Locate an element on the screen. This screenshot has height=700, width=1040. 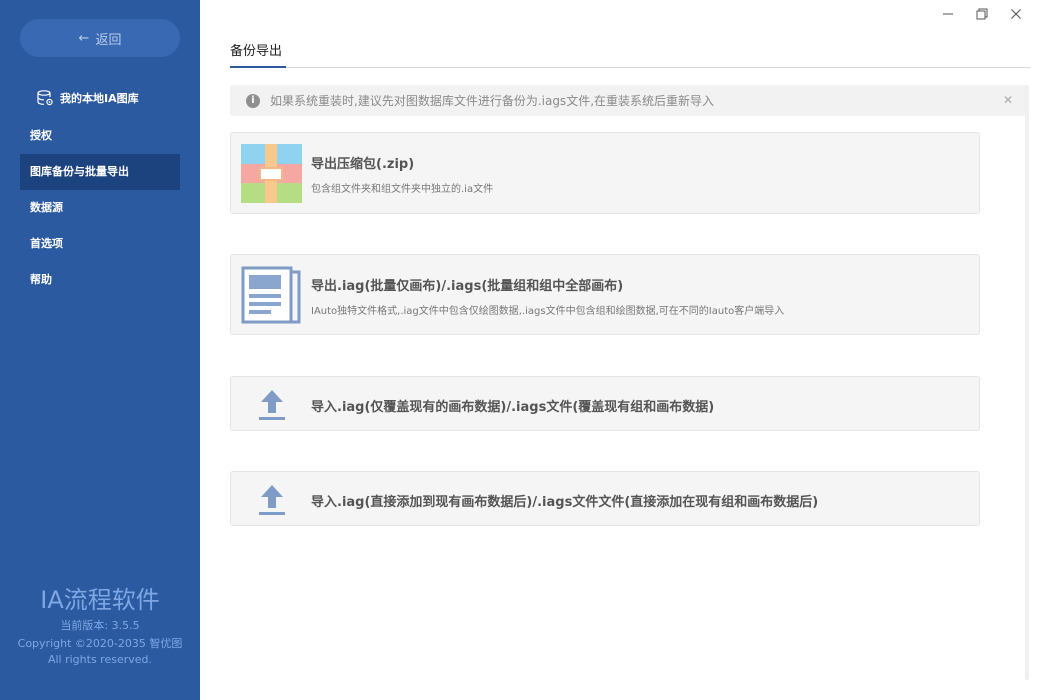
minimize-button is located at coordinates (948, 14).